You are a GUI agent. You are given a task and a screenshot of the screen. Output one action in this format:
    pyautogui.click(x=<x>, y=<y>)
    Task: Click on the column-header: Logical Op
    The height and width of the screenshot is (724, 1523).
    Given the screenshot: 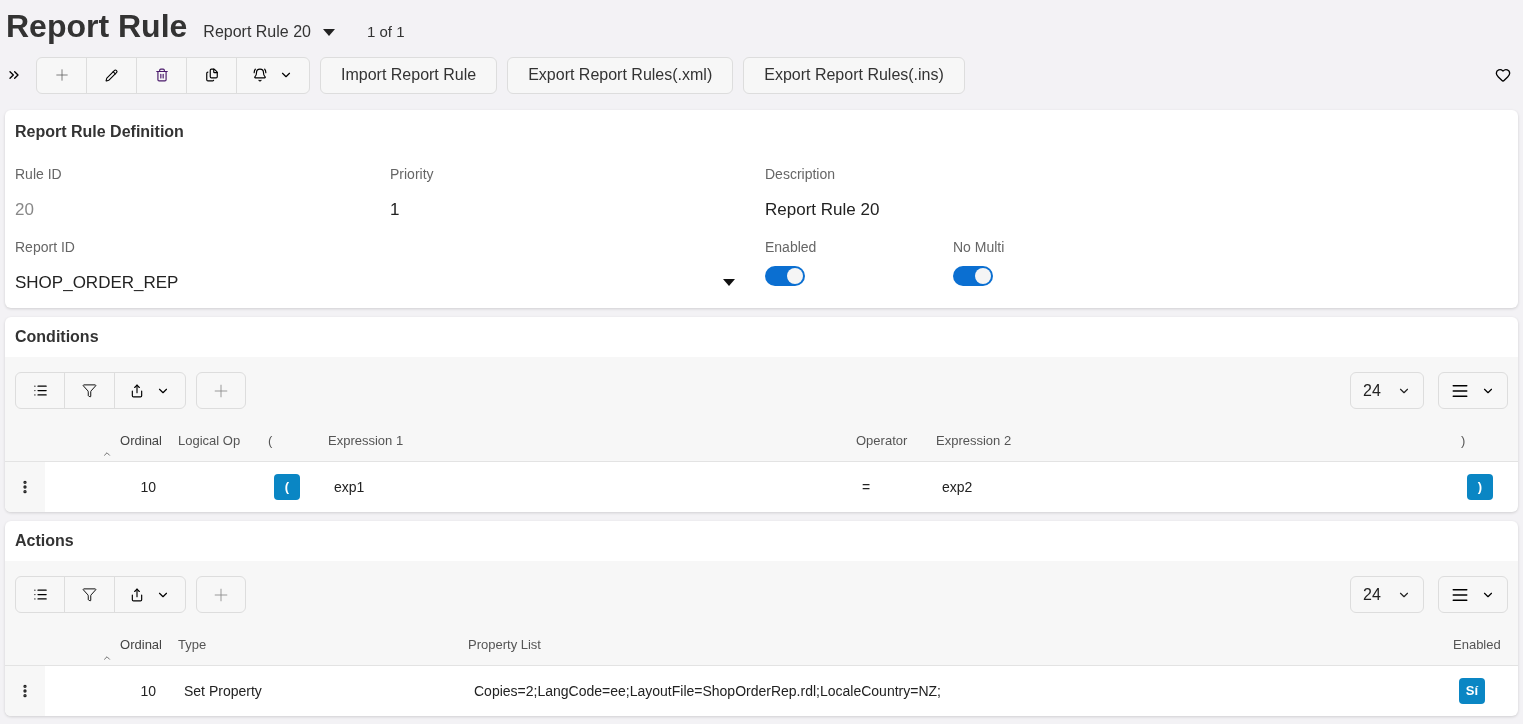 What is the action you would take?
    pyautogui.click(x=209, y=440)
    